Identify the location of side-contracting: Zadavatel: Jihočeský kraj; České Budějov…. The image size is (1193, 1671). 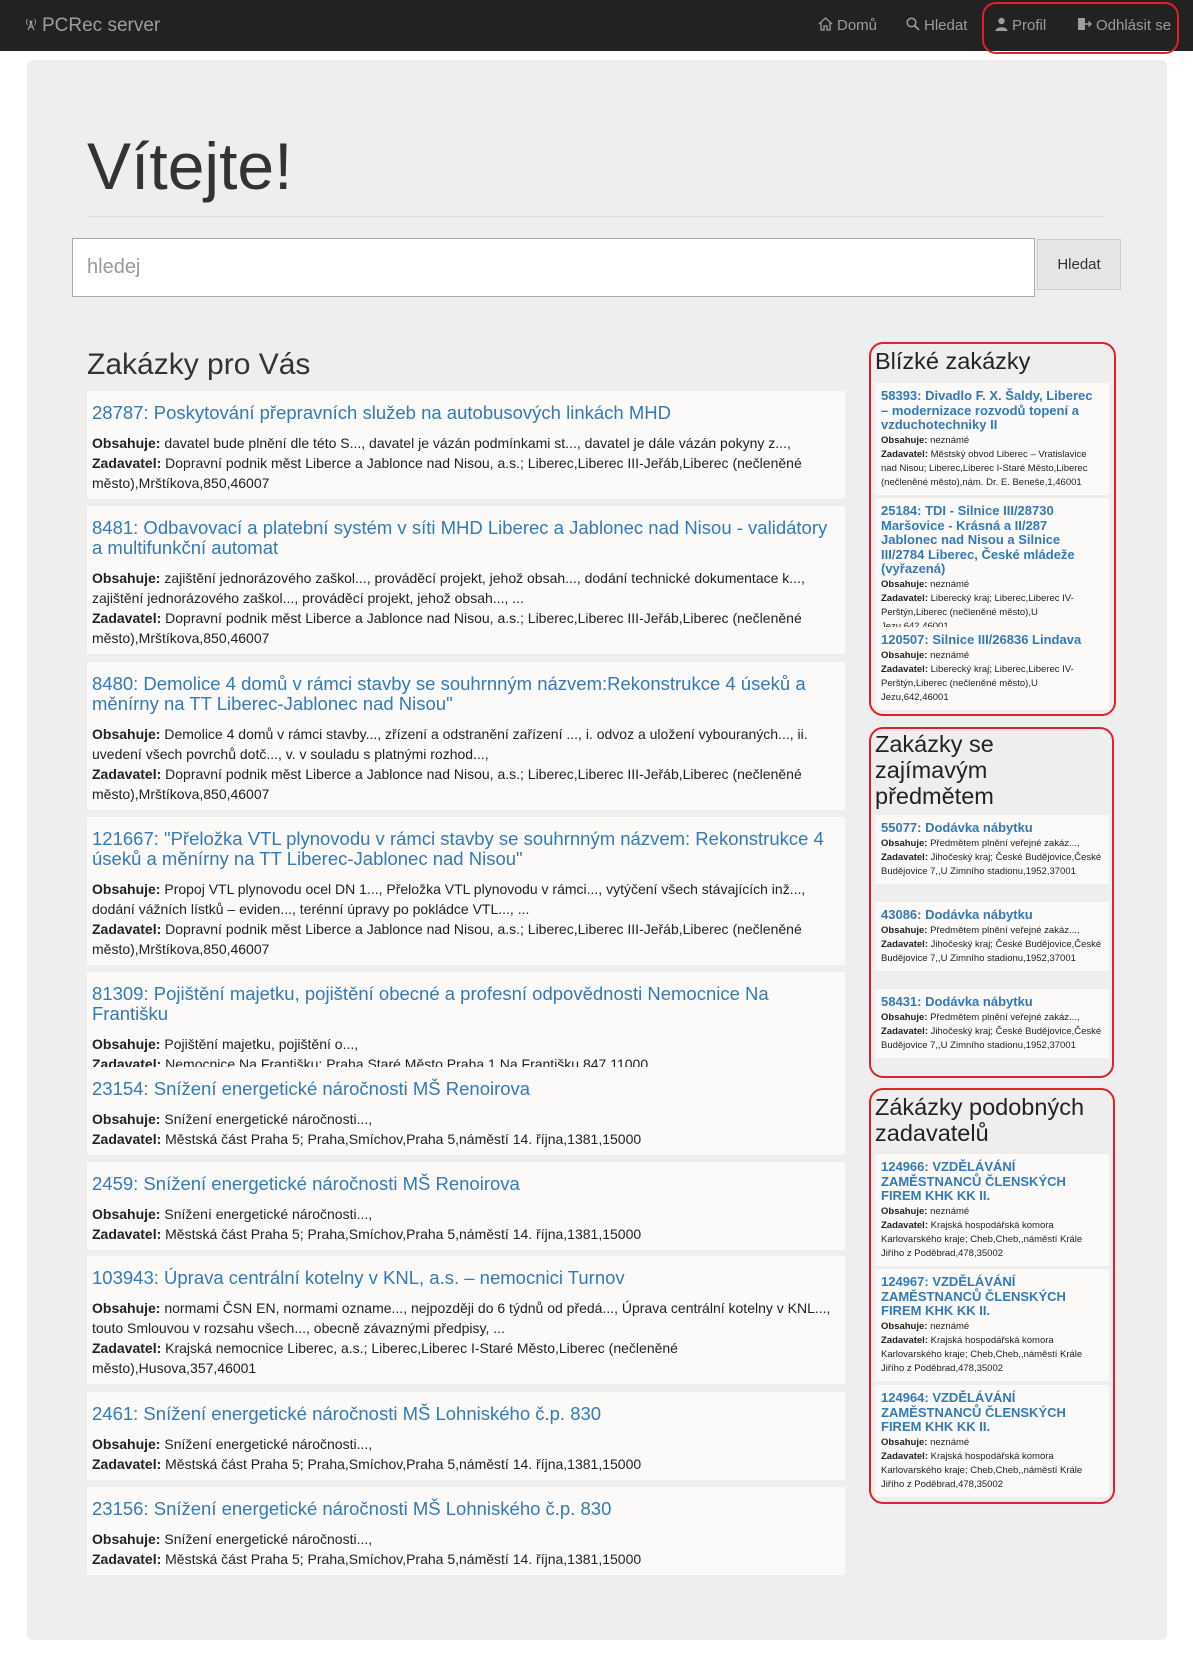
(992, 952).